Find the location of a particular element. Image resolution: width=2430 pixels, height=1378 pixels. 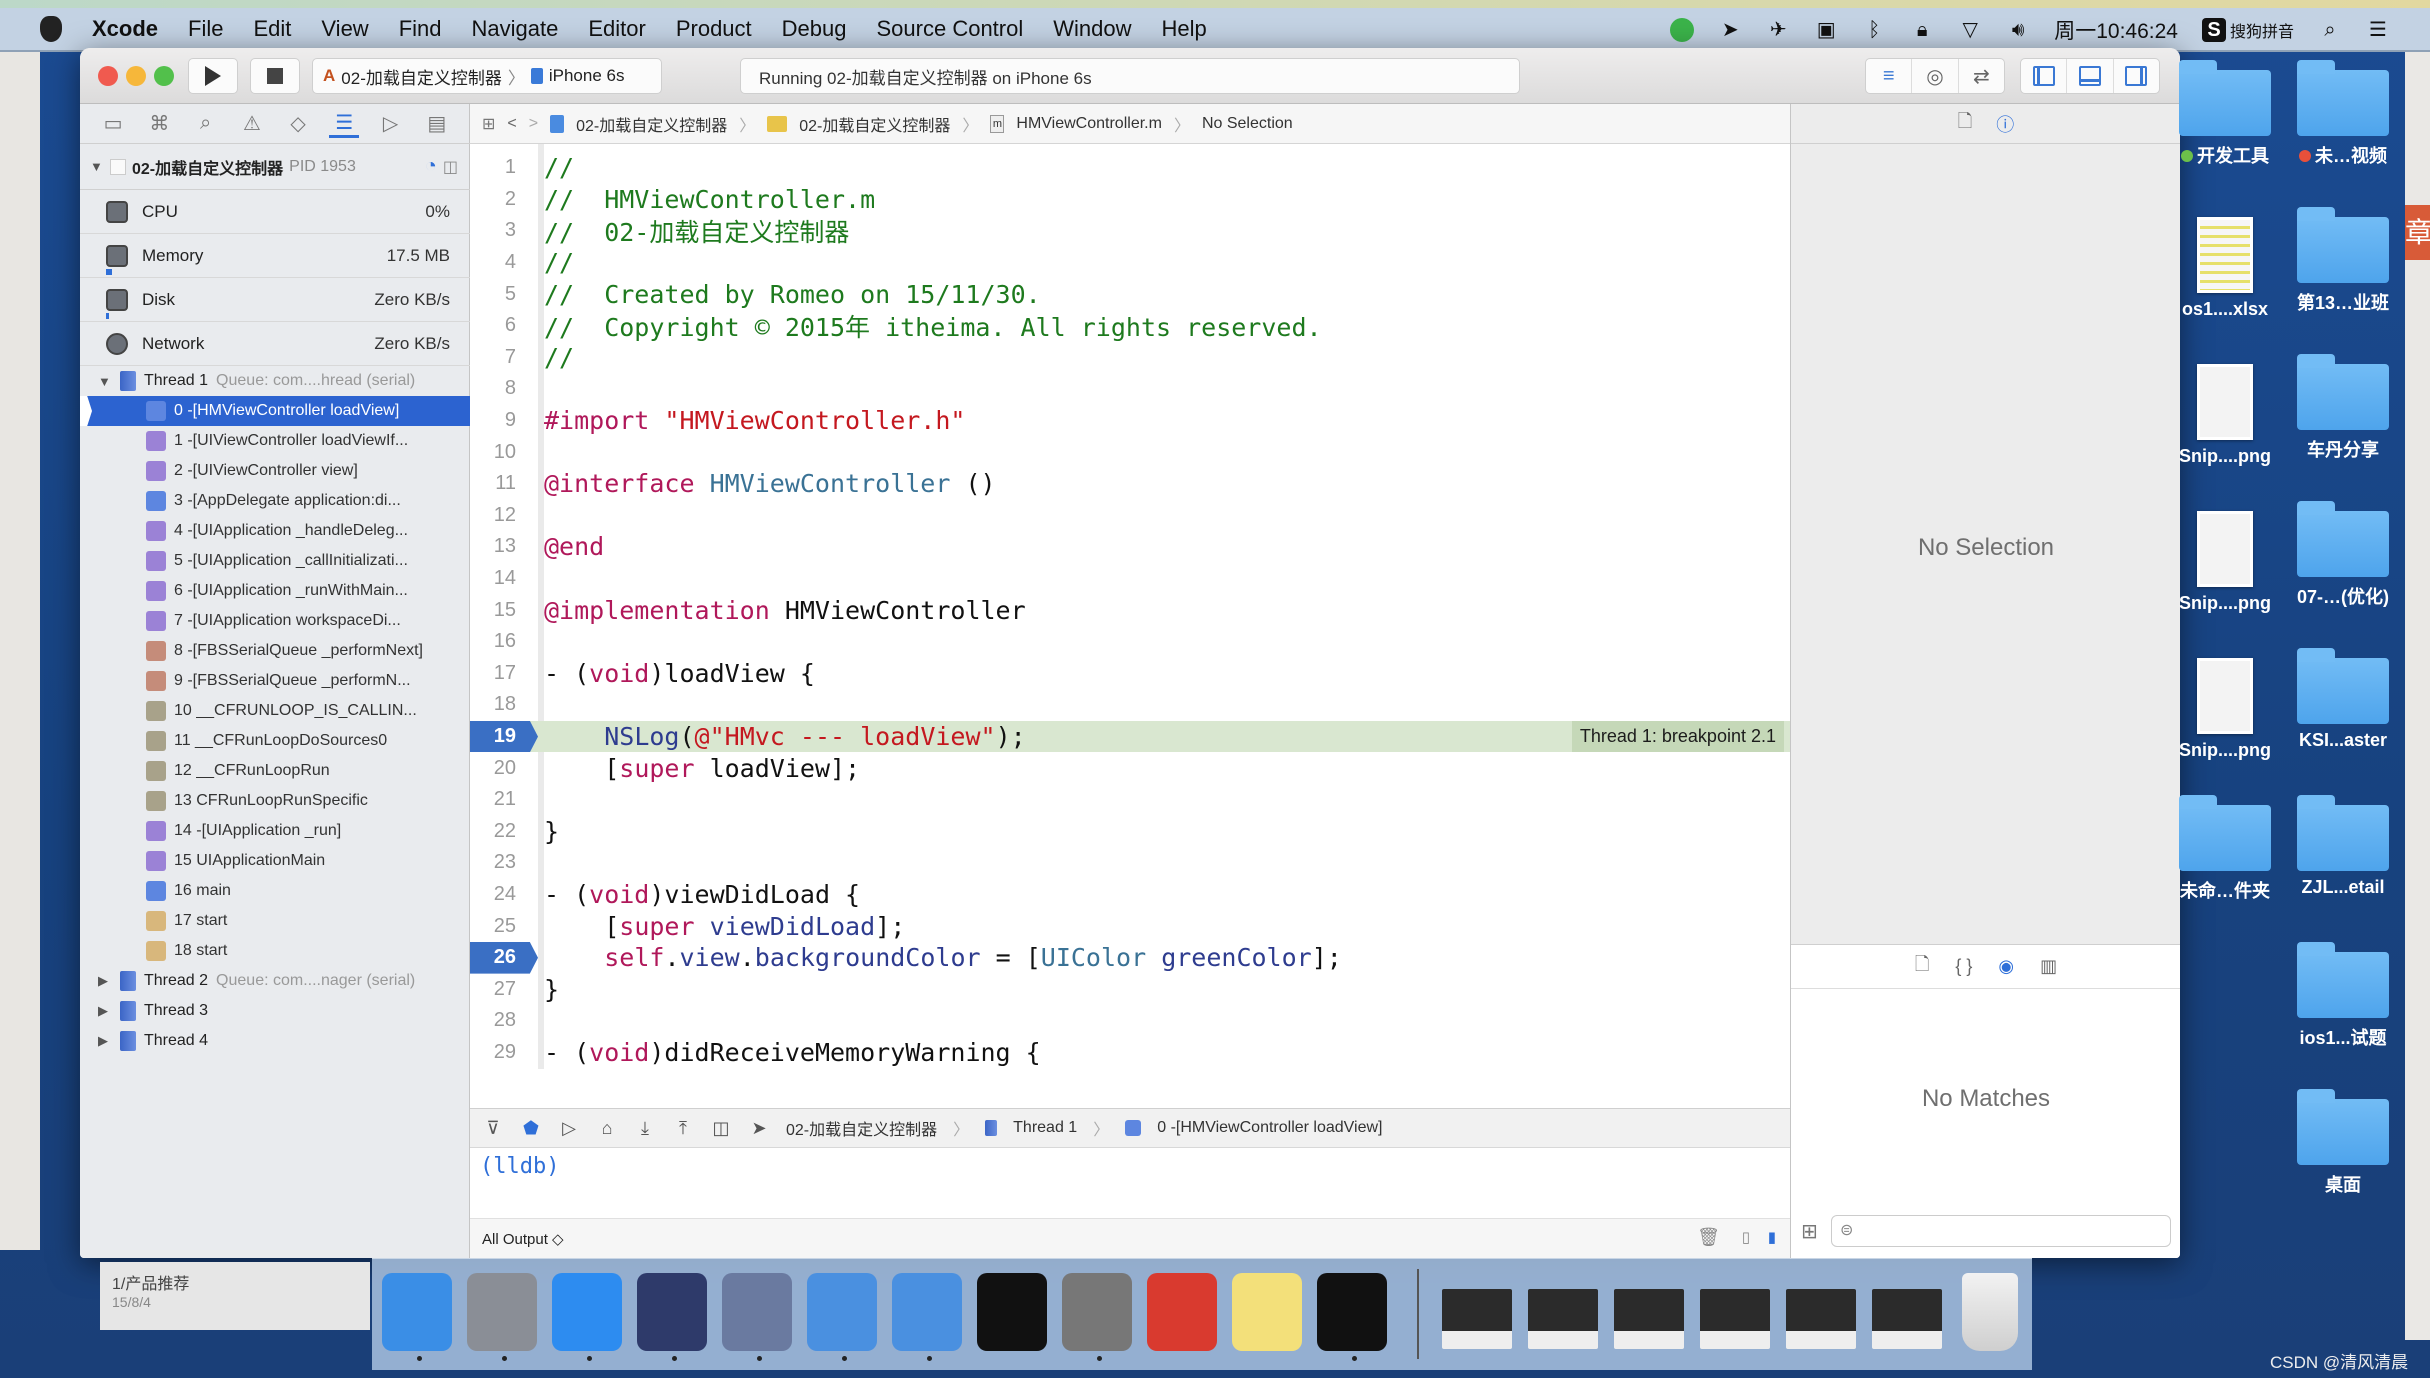

line-number: 6 is located at coordinates (499, 326).